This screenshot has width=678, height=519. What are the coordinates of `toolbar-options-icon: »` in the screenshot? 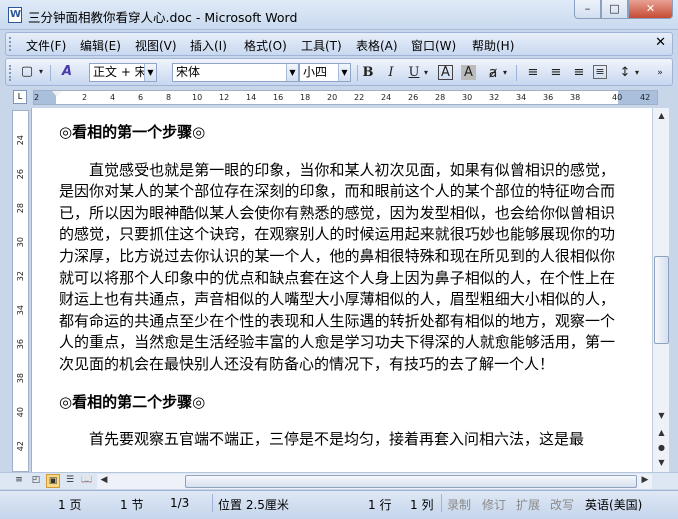 It's located at (660, 73).